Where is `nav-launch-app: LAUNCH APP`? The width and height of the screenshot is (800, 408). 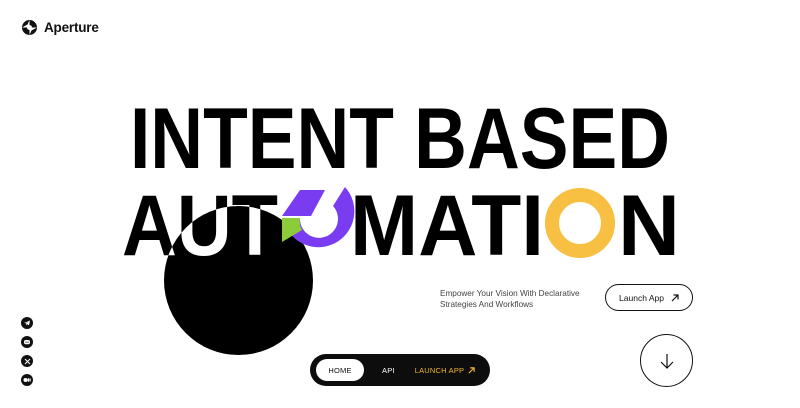
nav-launch-app: LAUNCH APP is located at coordinates (445, 370).